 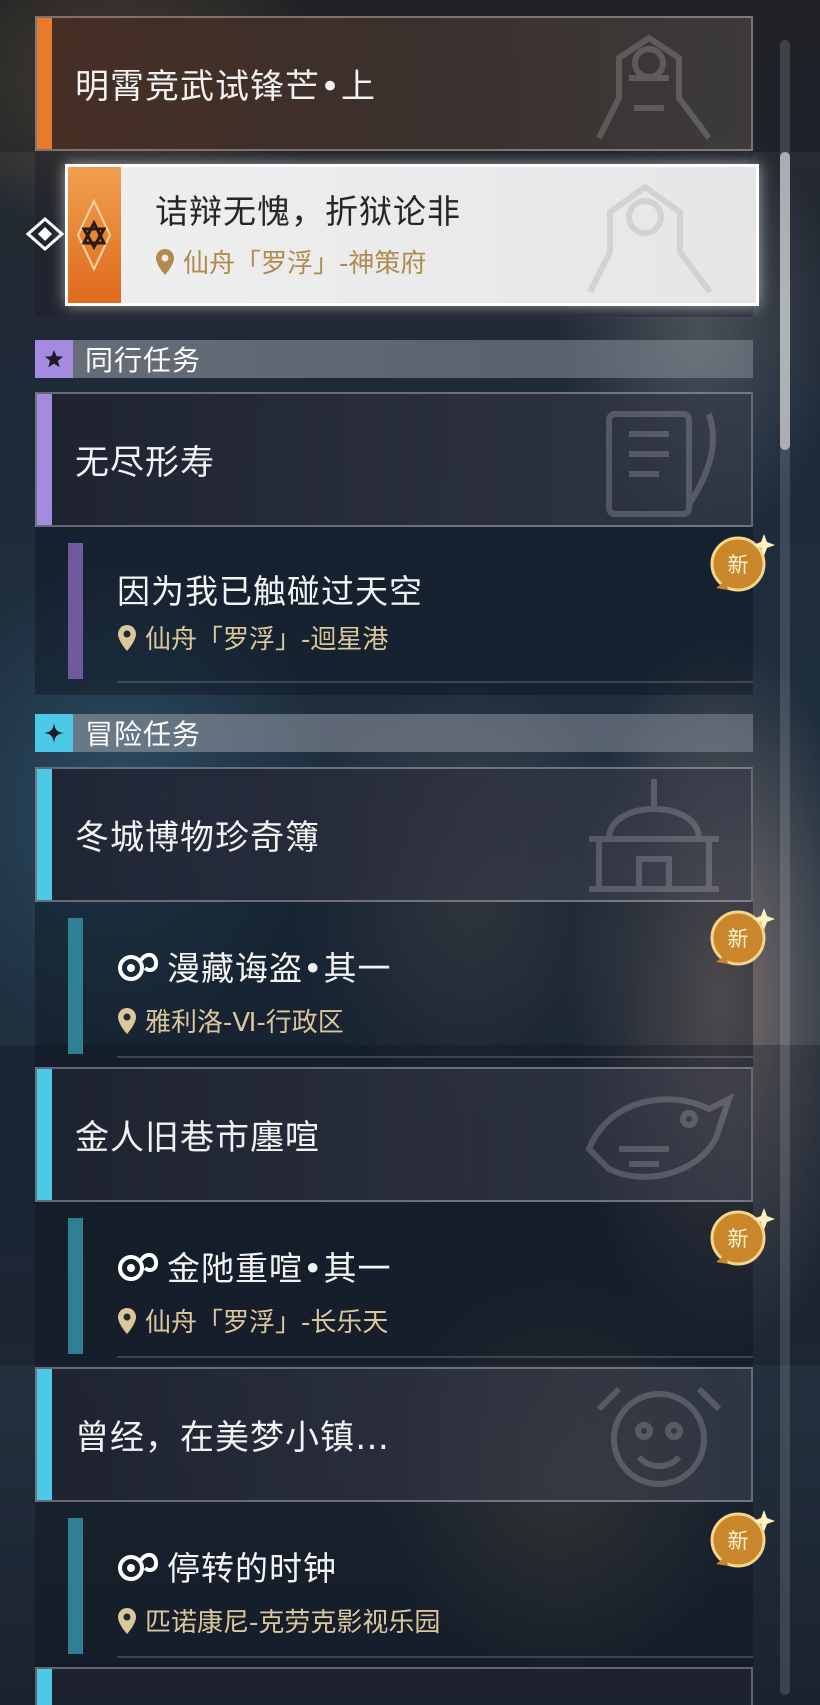 What do you see at coordinates (45, 234) in the screenshot?
I see `selected-indicator-icon` at bounding box center [45, 234].